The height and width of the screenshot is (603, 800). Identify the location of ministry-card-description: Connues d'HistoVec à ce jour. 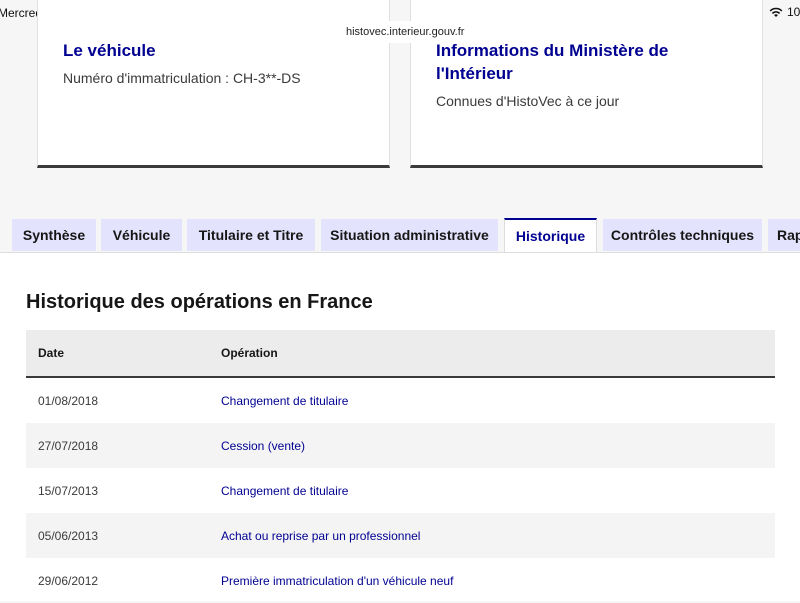
(528, 101).